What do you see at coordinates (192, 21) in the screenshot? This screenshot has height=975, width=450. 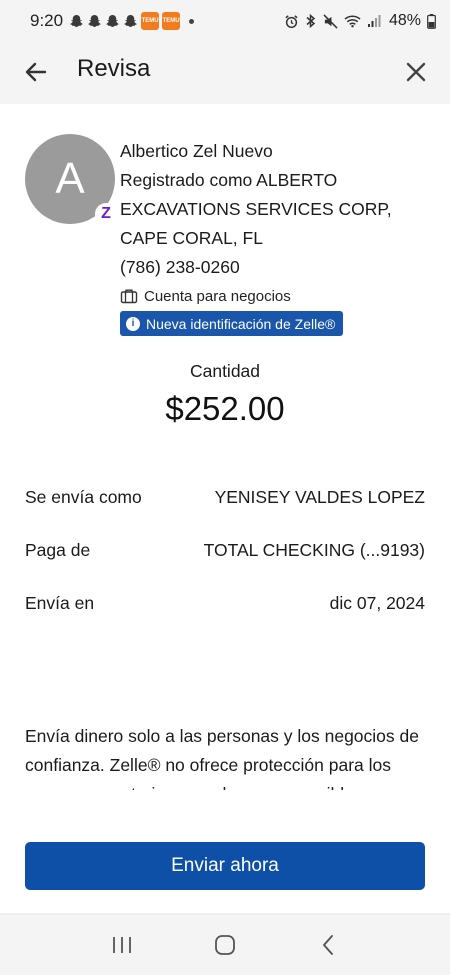 I see `more-notifications-dot-icon` at bounding box center [192, 21].